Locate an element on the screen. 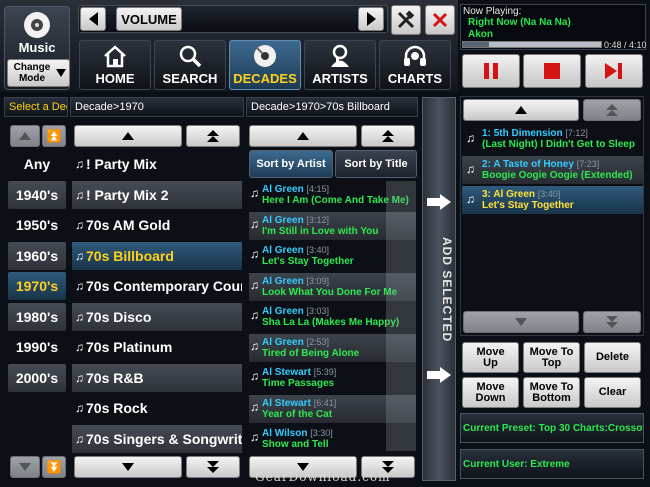 The height and width of the screenshot is (487, 650). stop-button is located at coordinates (552, 71).